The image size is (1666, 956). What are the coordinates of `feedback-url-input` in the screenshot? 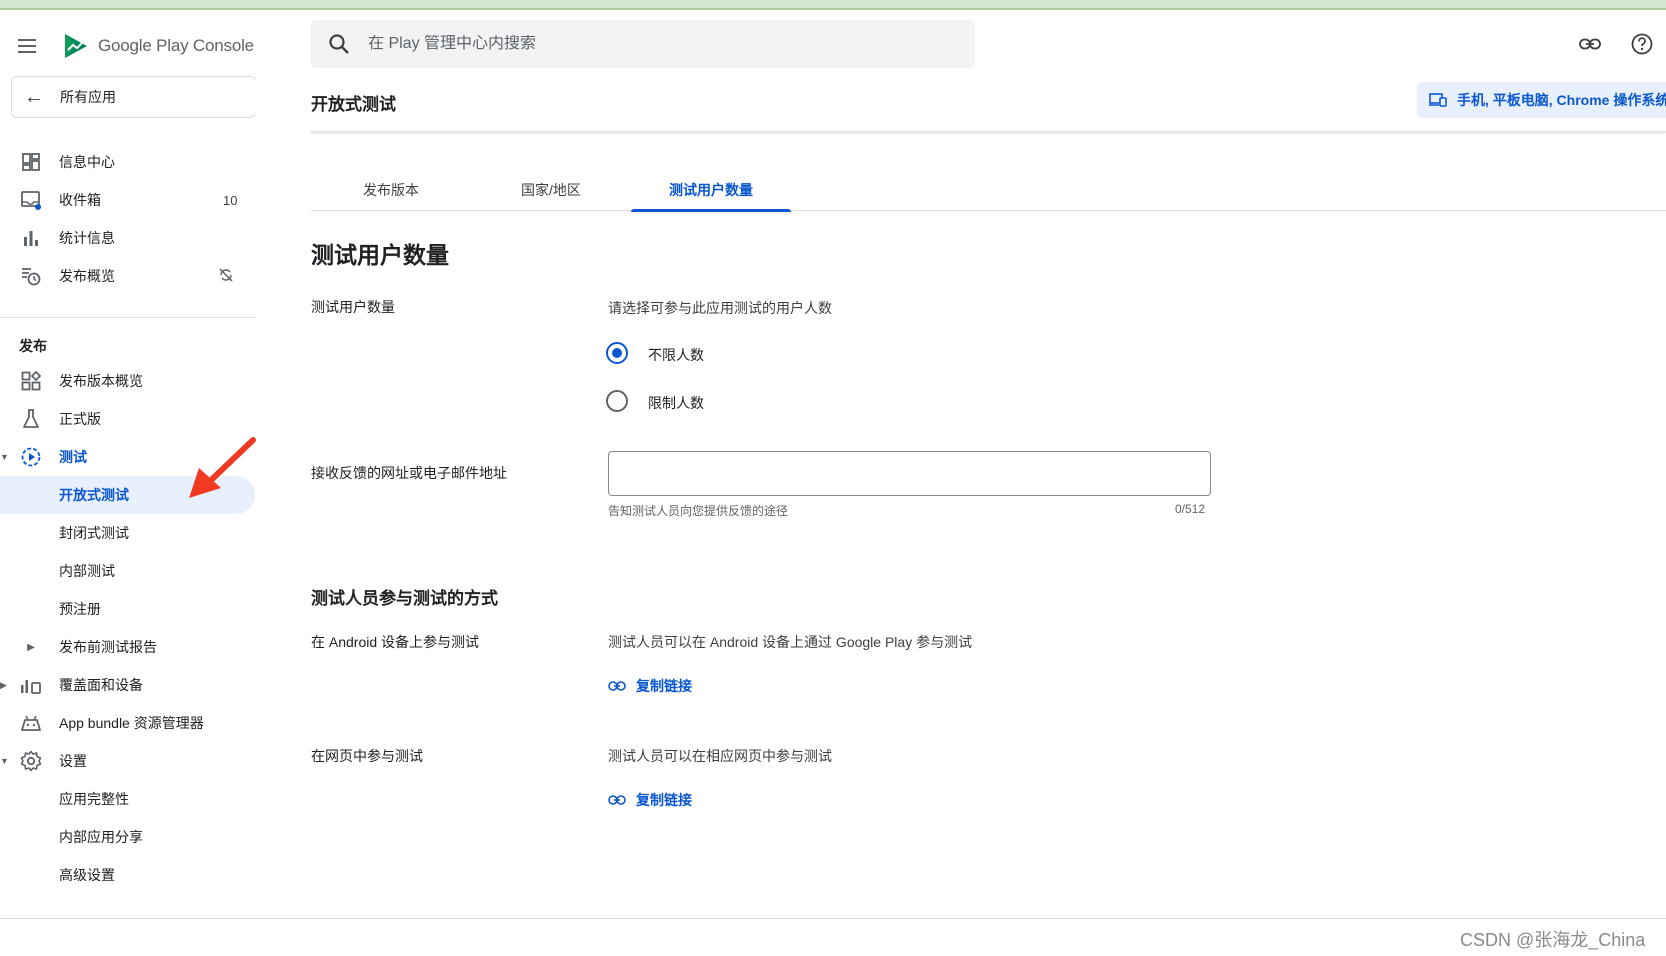 It's located at (909, 473).